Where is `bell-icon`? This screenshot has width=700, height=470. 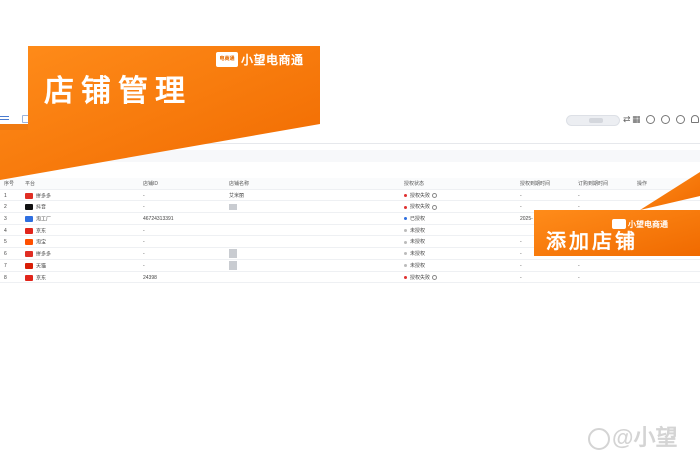 bell-icon is located at coordinates (695, 119).